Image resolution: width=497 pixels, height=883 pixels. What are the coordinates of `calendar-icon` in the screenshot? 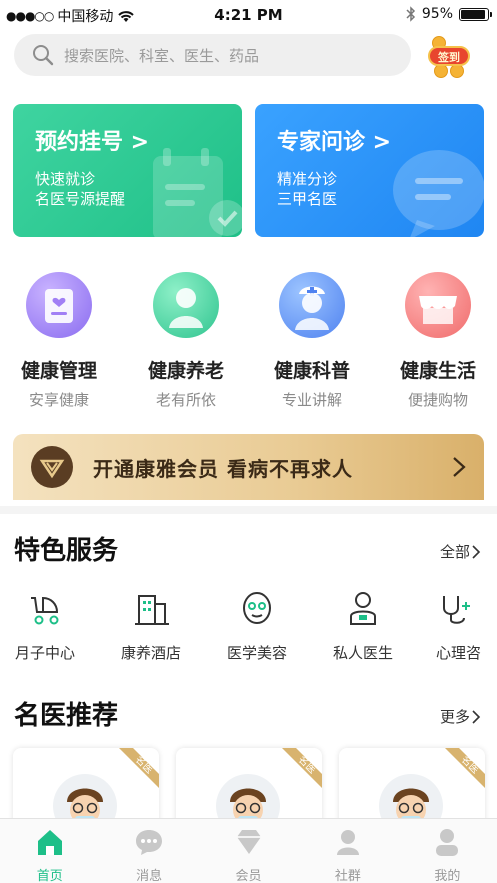 It's located at (197, 192).